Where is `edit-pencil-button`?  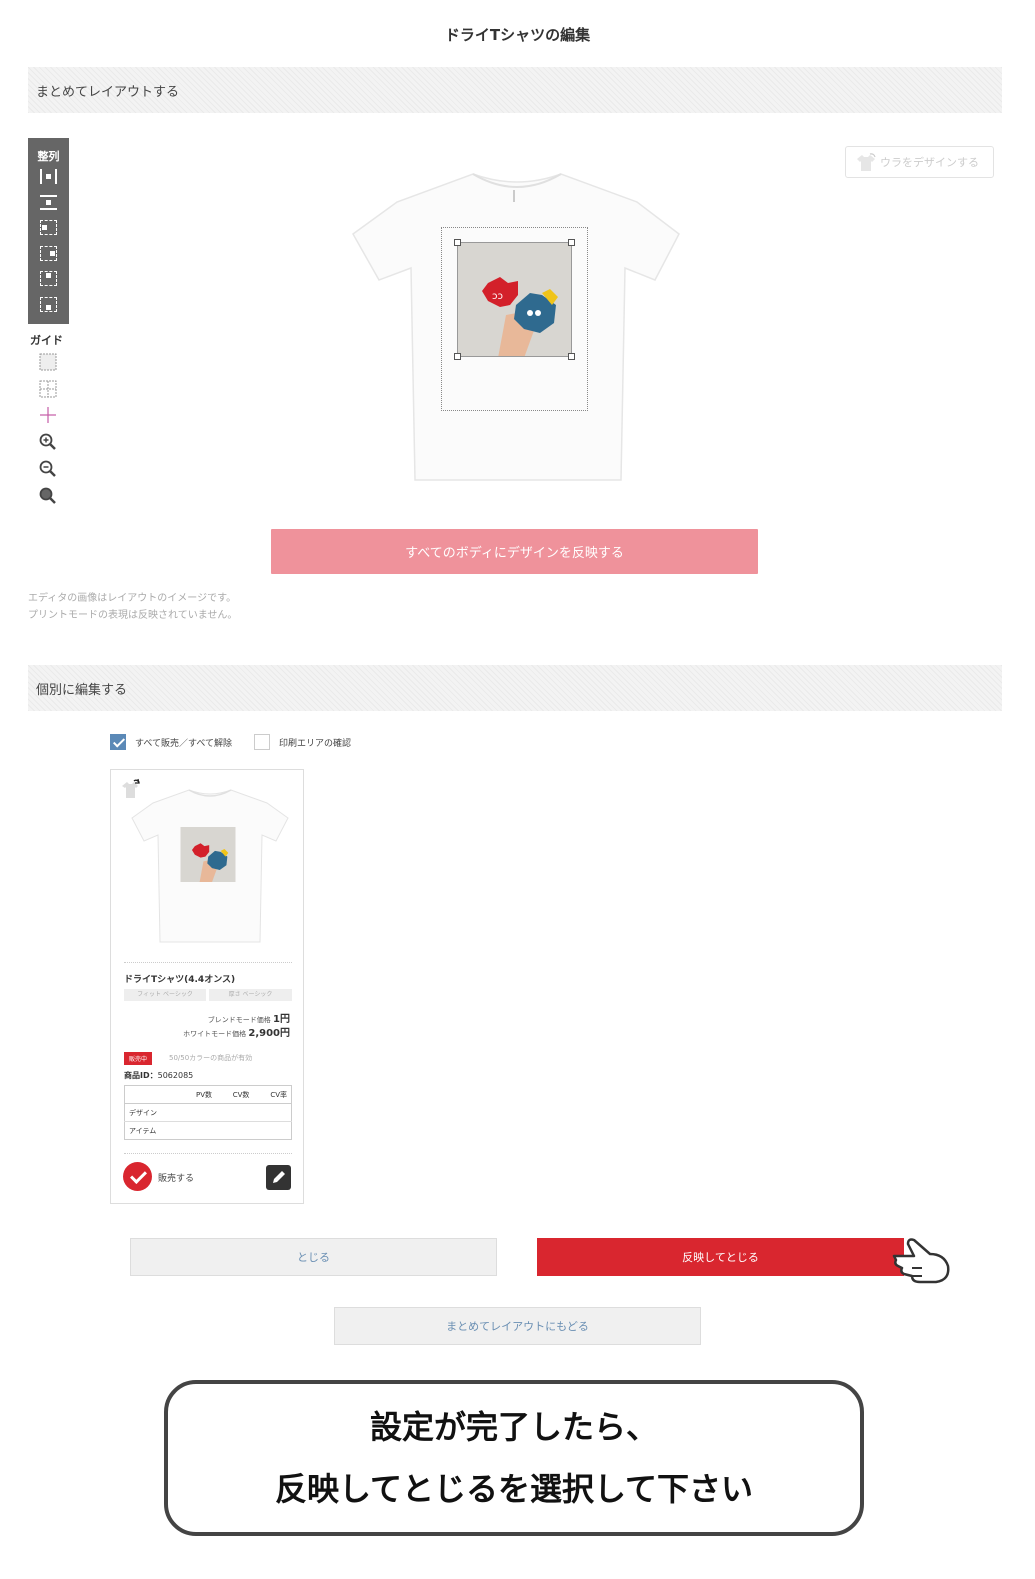
edit-pencil-button is located at coordinates (278, 1177).